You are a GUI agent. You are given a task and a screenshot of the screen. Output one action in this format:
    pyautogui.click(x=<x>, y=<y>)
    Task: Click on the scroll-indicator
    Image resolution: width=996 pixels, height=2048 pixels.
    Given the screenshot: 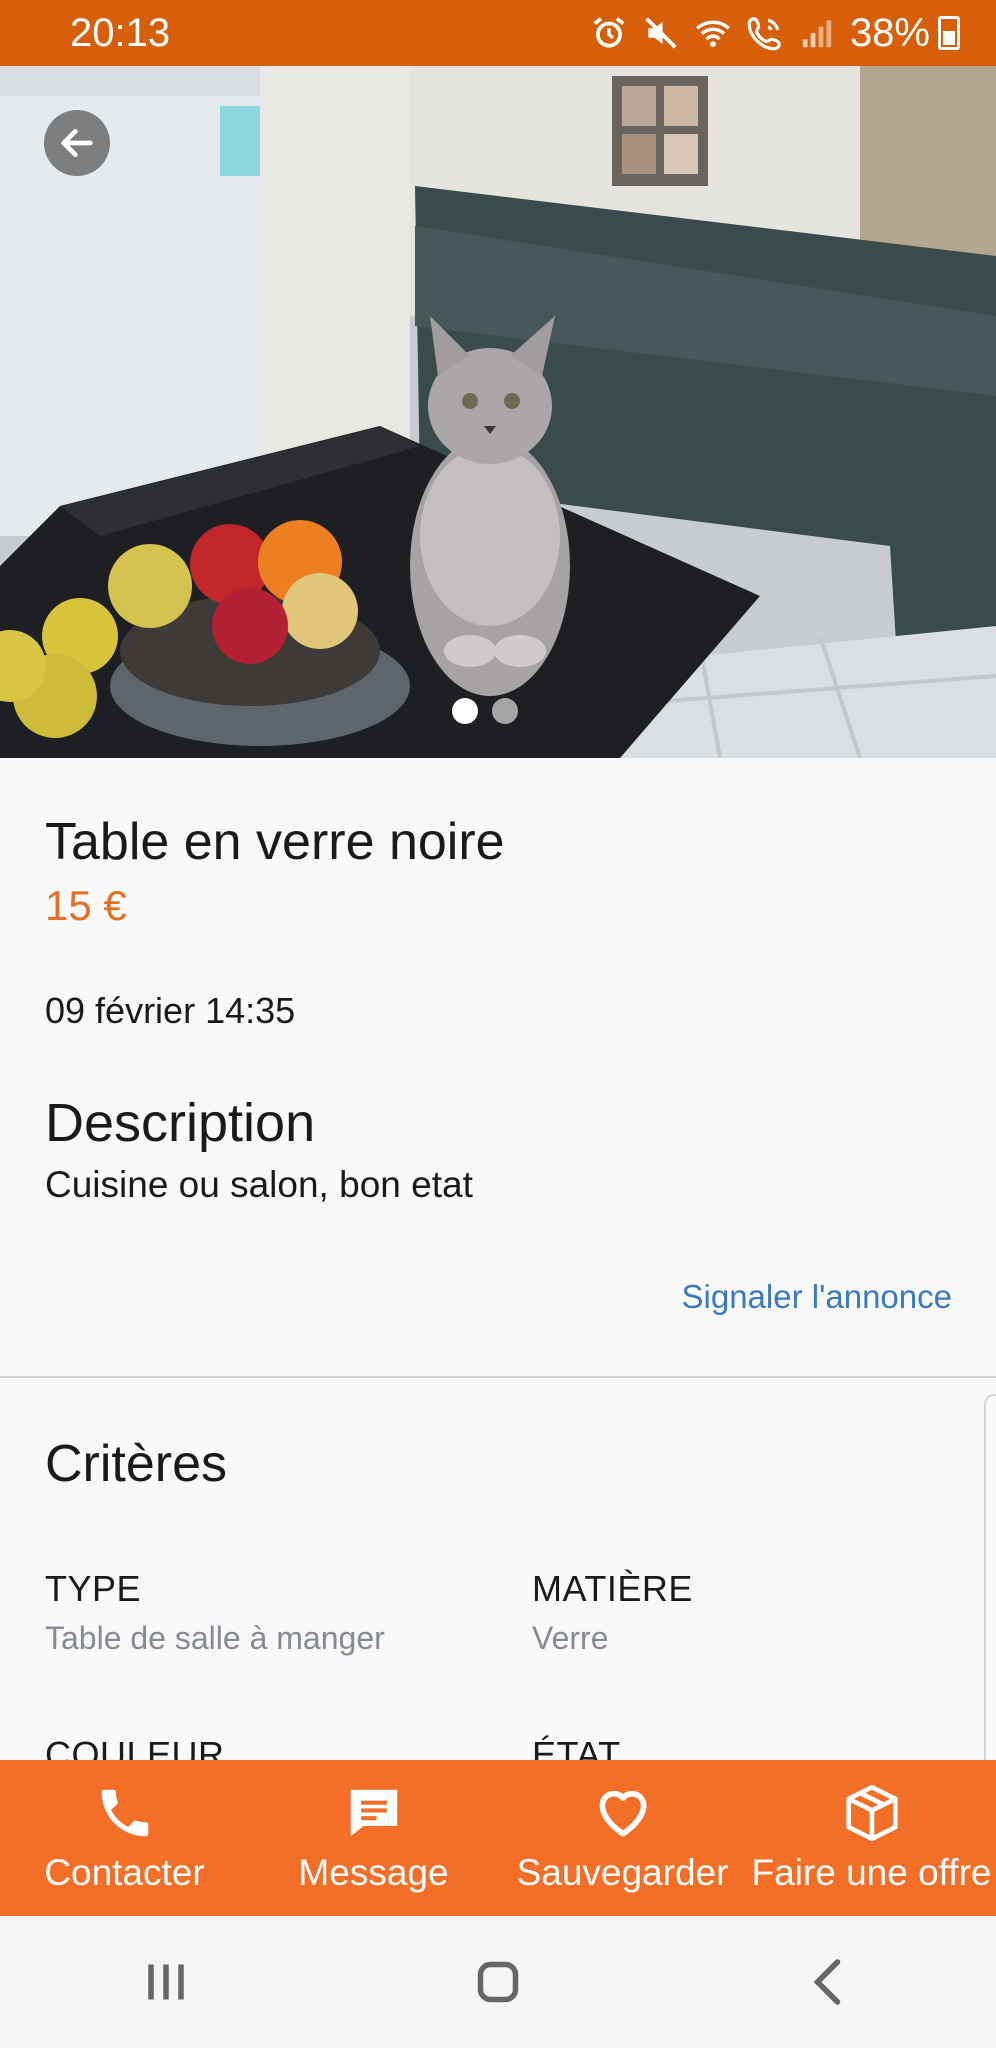 What is the action you would take?
    pyautogui.click(x=990, y=1584)
    